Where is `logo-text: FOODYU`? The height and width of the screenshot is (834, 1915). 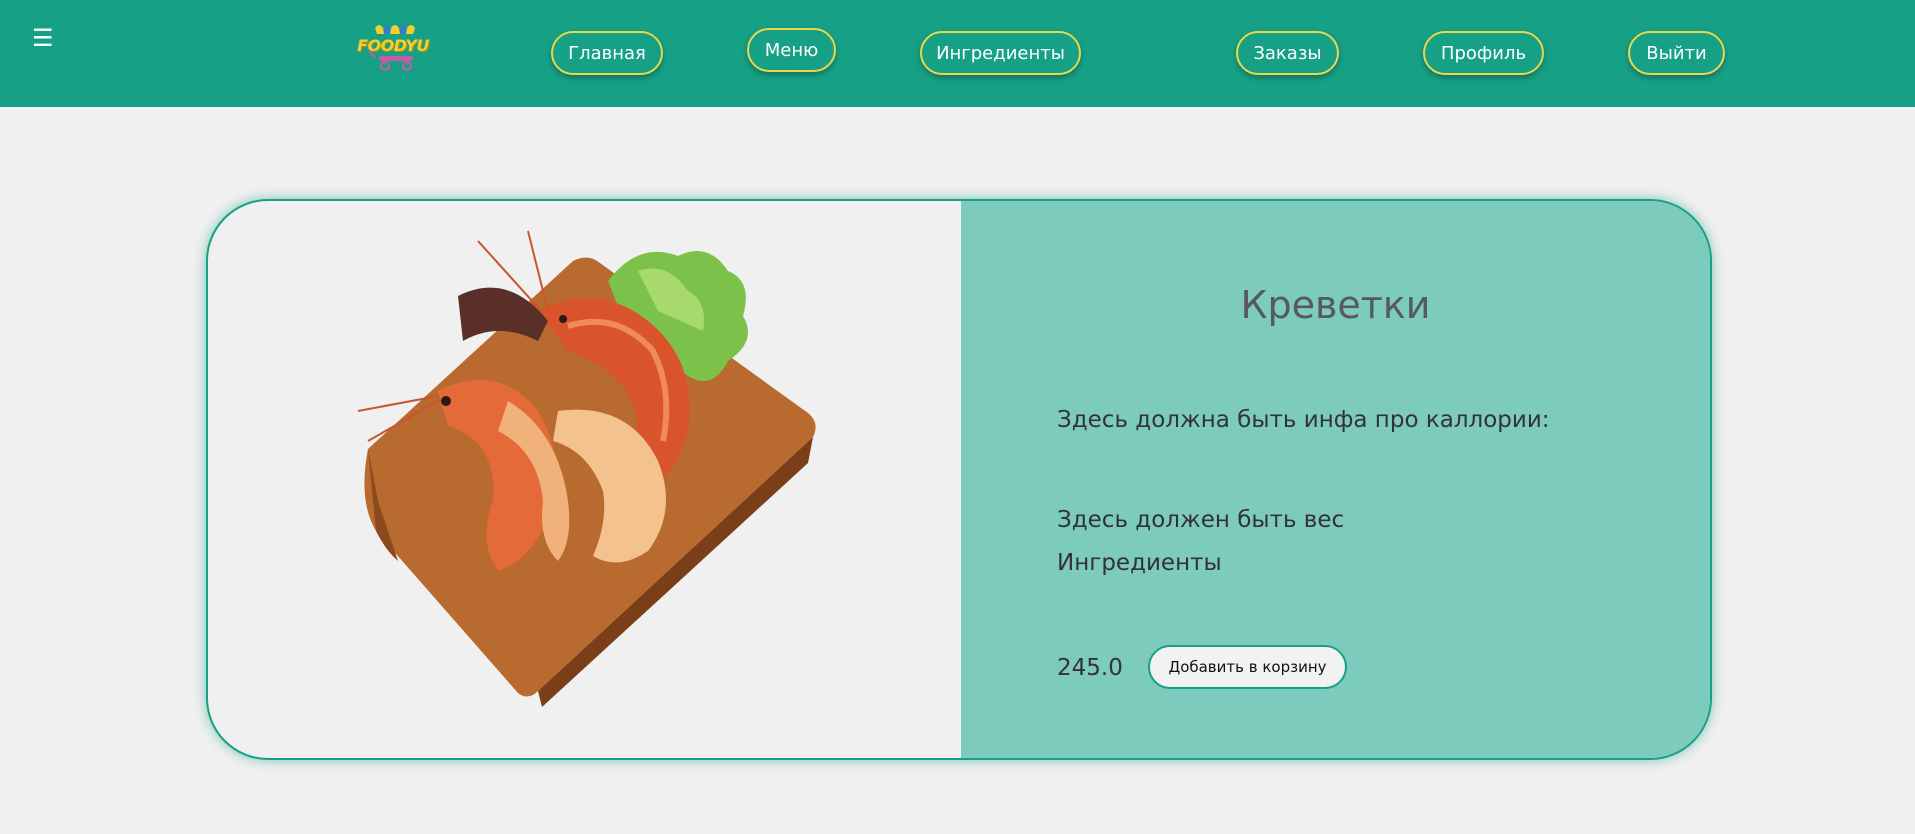 logo-text: FOODYU is located at coordinates (393, 45).